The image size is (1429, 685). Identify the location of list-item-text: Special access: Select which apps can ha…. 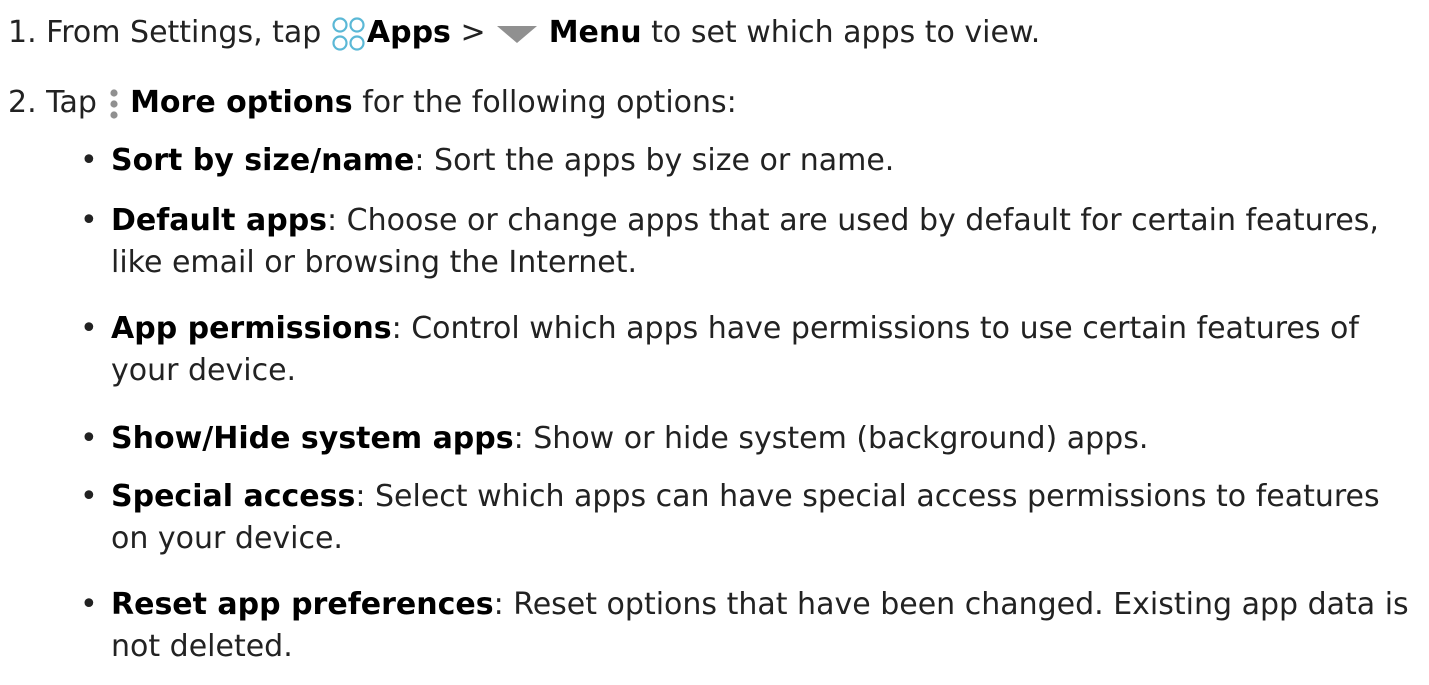
(760, 518).